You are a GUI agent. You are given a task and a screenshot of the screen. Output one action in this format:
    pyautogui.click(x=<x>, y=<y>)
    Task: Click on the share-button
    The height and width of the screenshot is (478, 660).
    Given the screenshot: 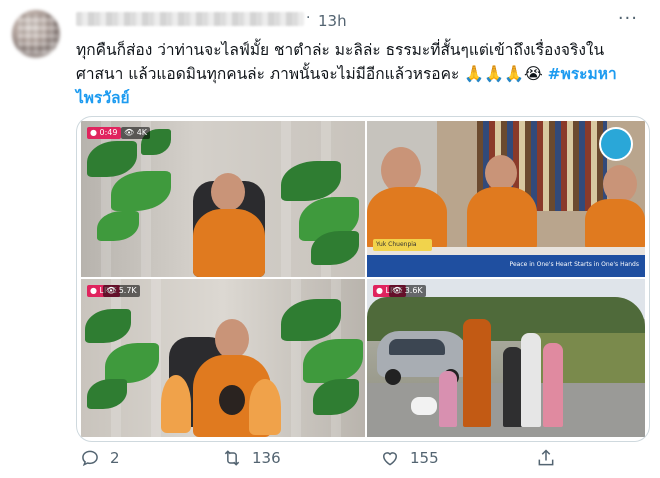 What is the action you would take?
    pyautogui.click(x=546, y=458)
    